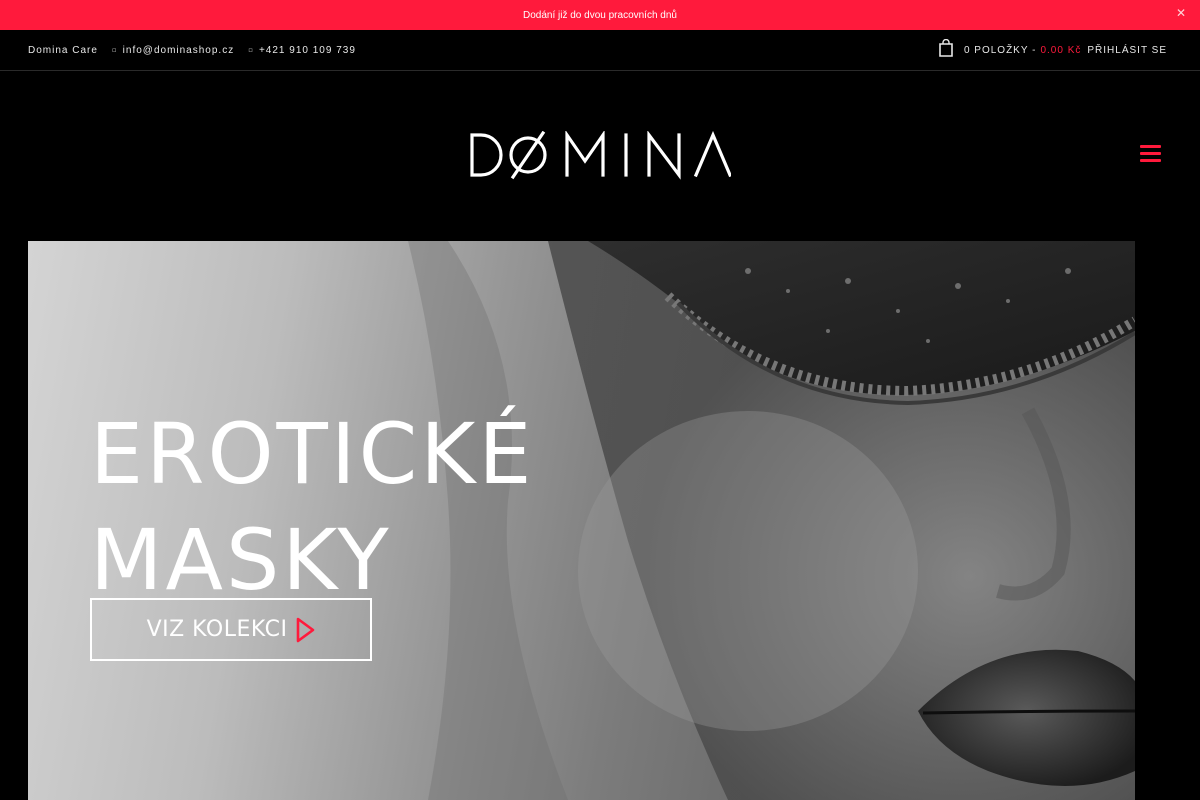 The height and width of the screenshot is (800, 1200). I want to click on hero-title: EROTICKÉ MASKY, so click(370, 507).